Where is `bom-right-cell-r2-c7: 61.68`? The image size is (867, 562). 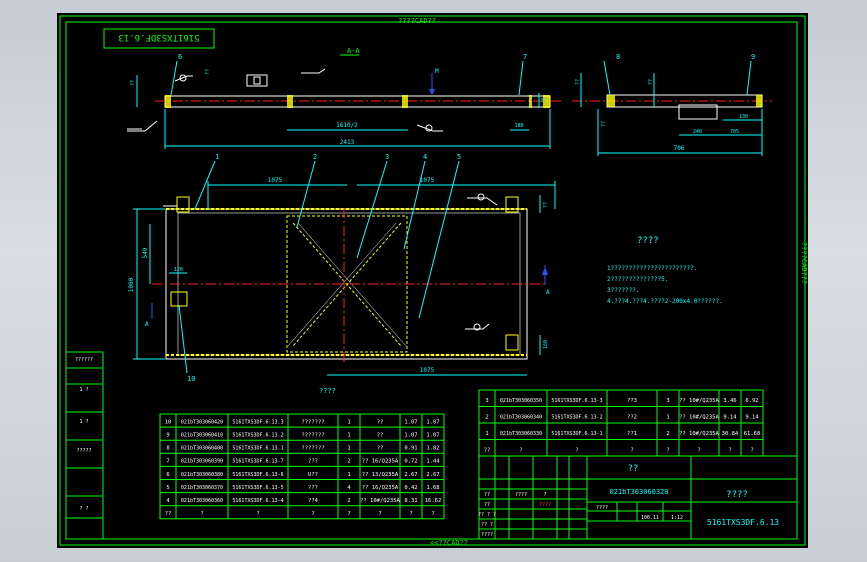
bom-right-cell-r2-c7: 61.68 is located at coordinates (752, 434).